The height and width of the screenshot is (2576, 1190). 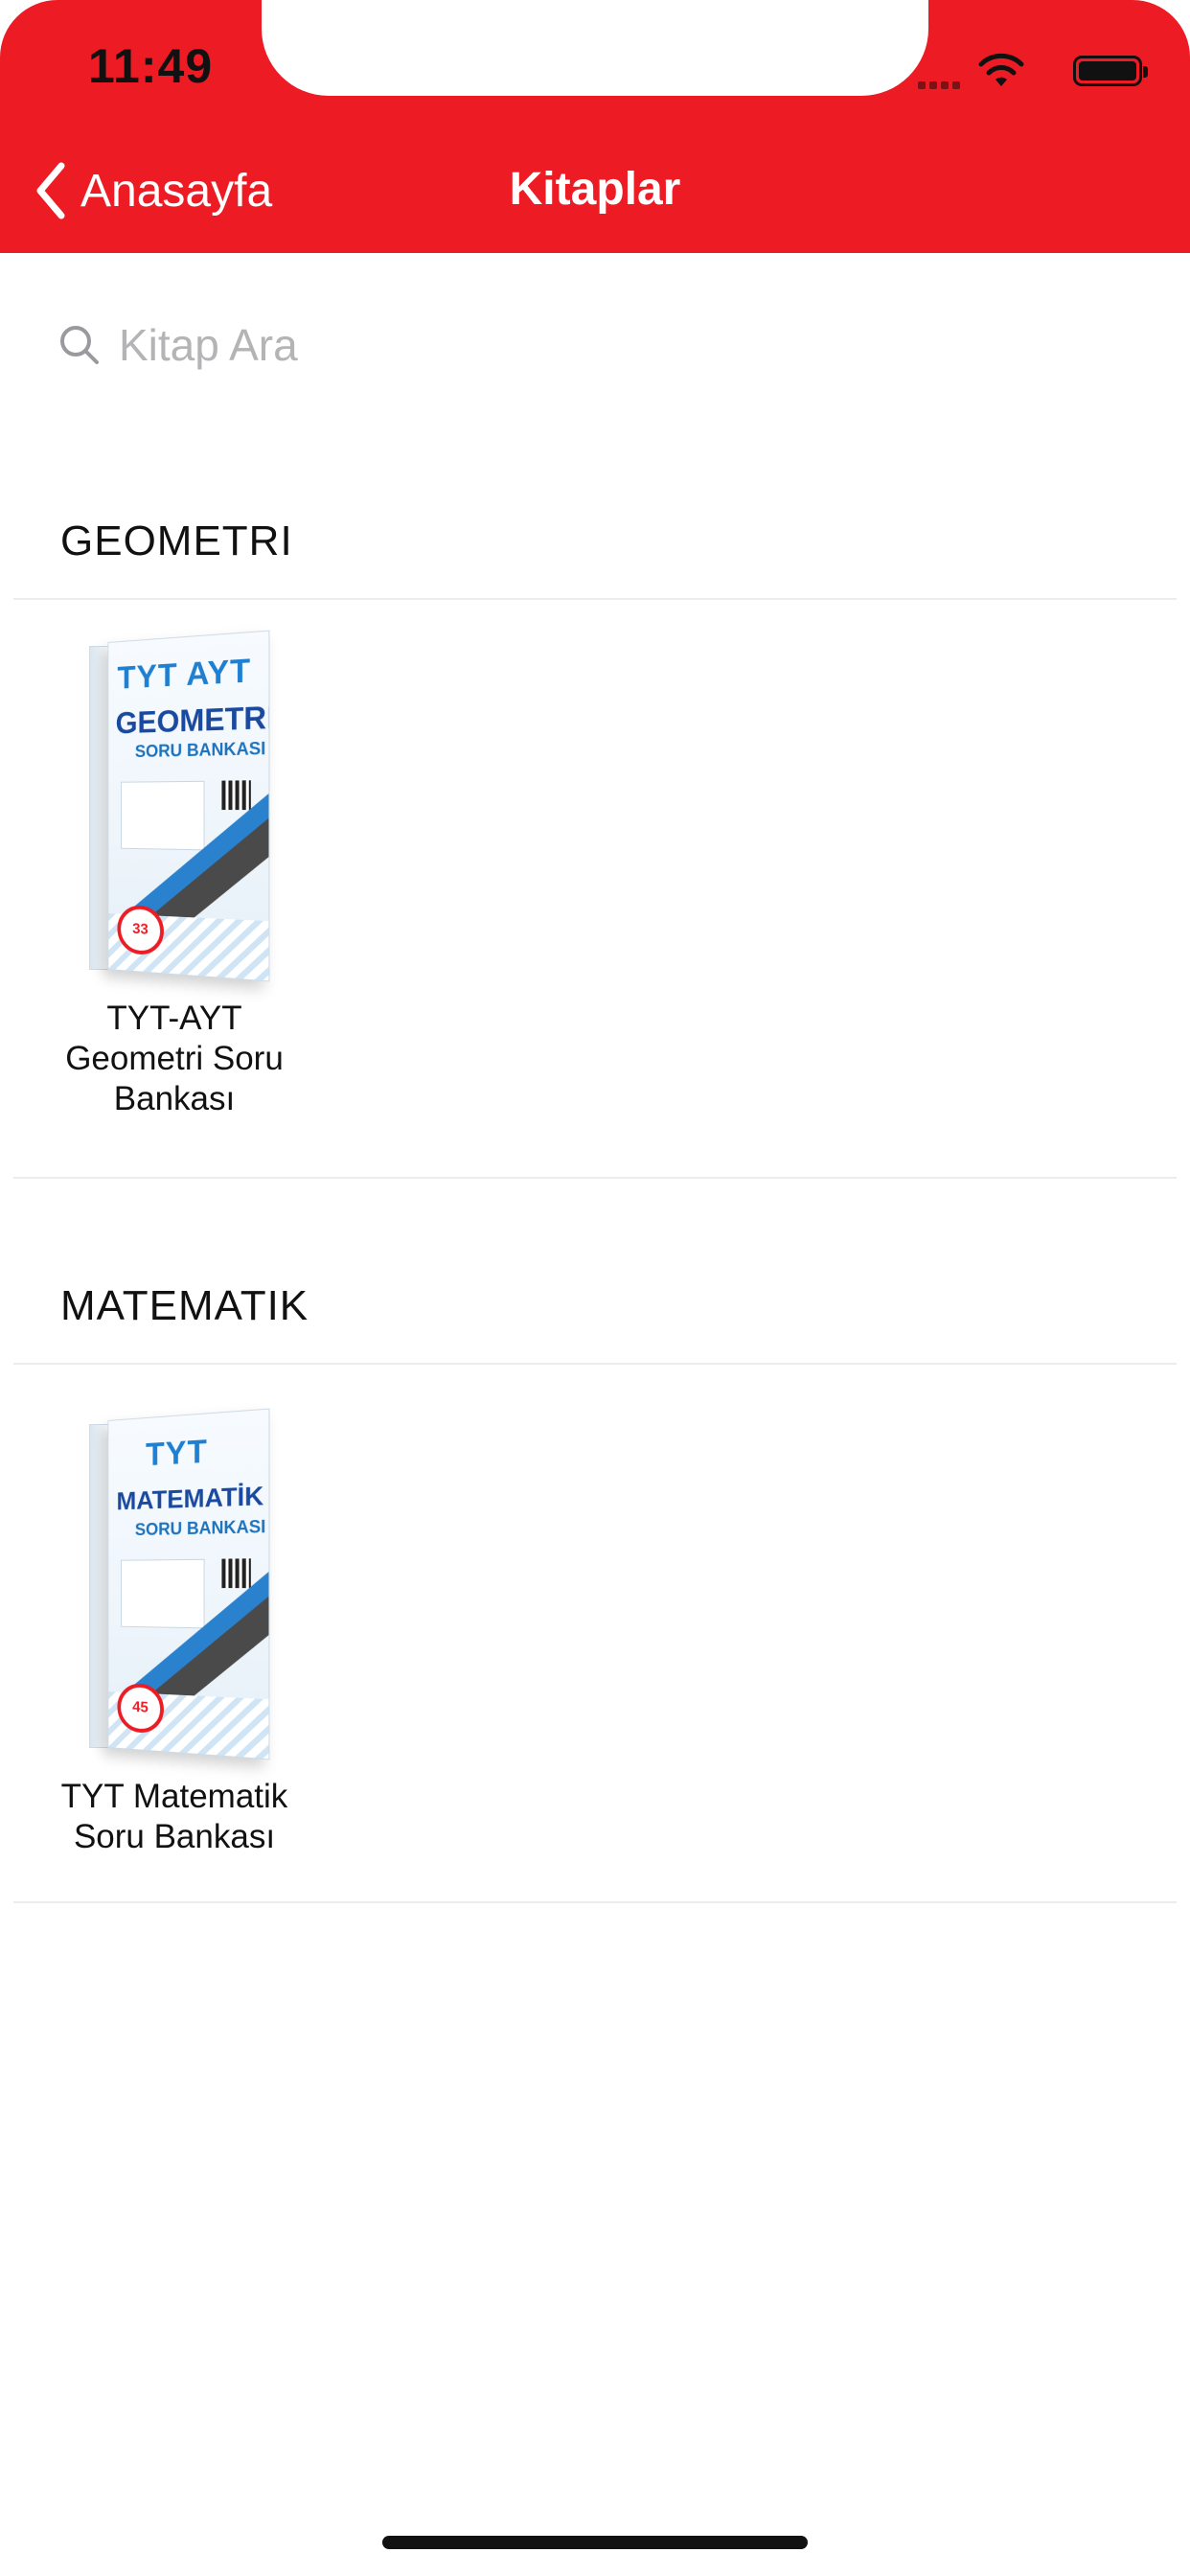 What do you see at coordinates (177, 541) in the screenshot?
I see `section-title-geometri: GEOMETRI` at bounding box center [177, 541].